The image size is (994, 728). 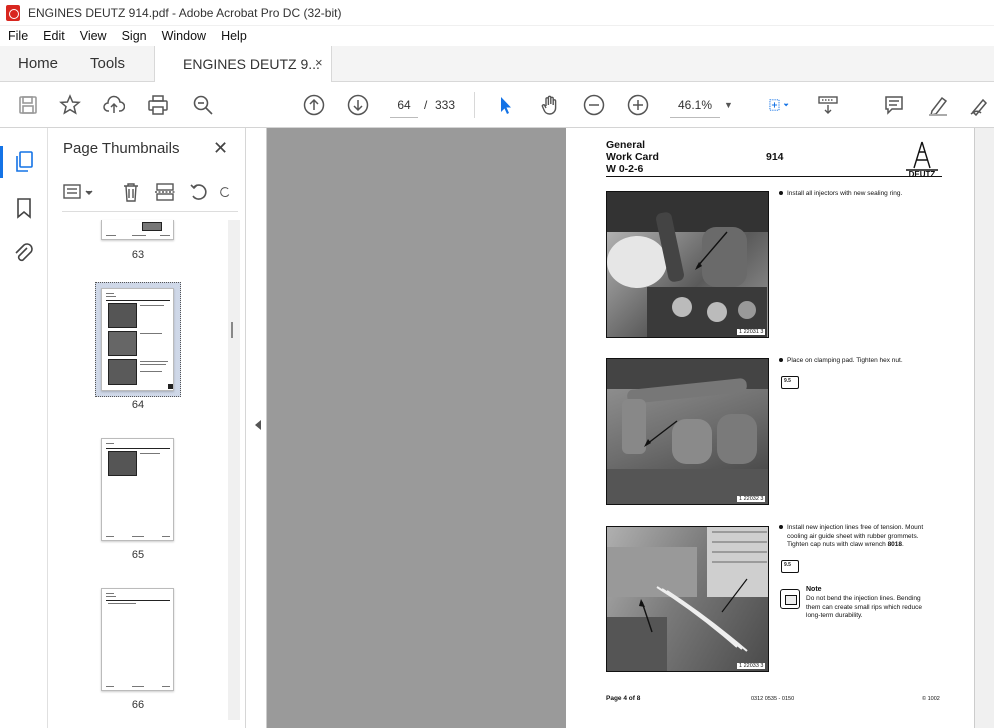 I want to click on footer-date: © 1002, so click(x=931, y=699).